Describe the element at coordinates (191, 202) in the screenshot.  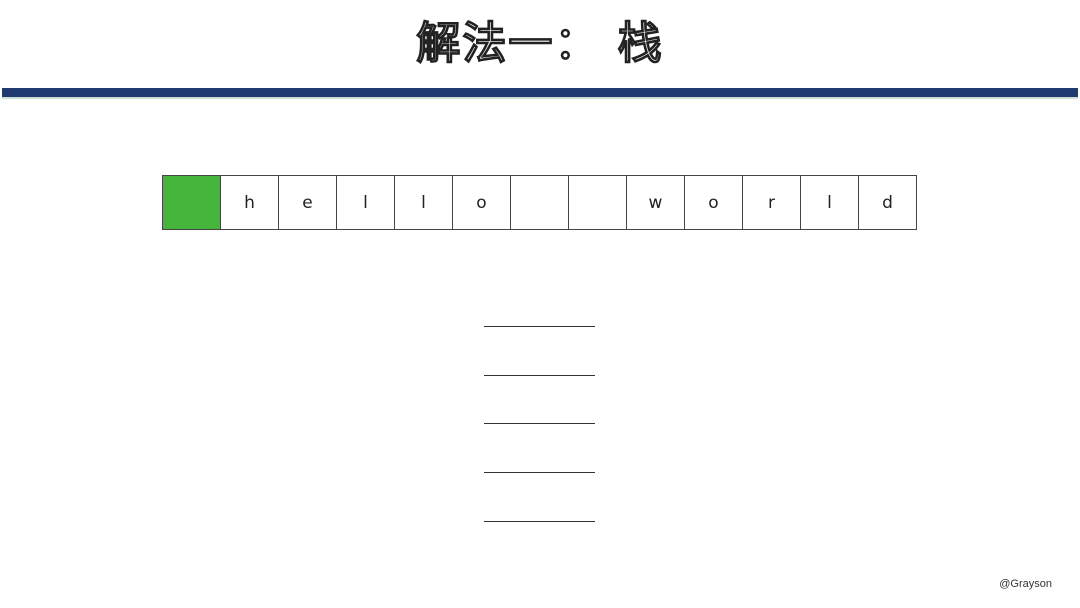
I see `array-cell-0-pointer` at that location.